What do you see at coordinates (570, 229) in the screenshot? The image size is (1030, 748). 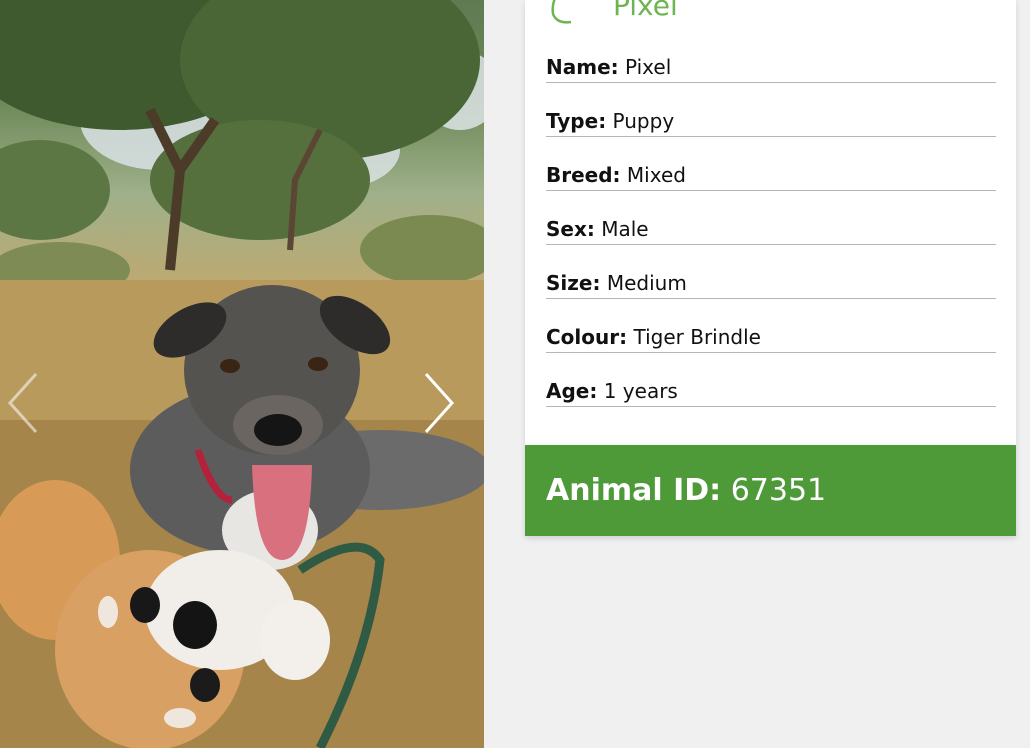 I see `detail-label: Sex:` at bounding box center [570, 229].